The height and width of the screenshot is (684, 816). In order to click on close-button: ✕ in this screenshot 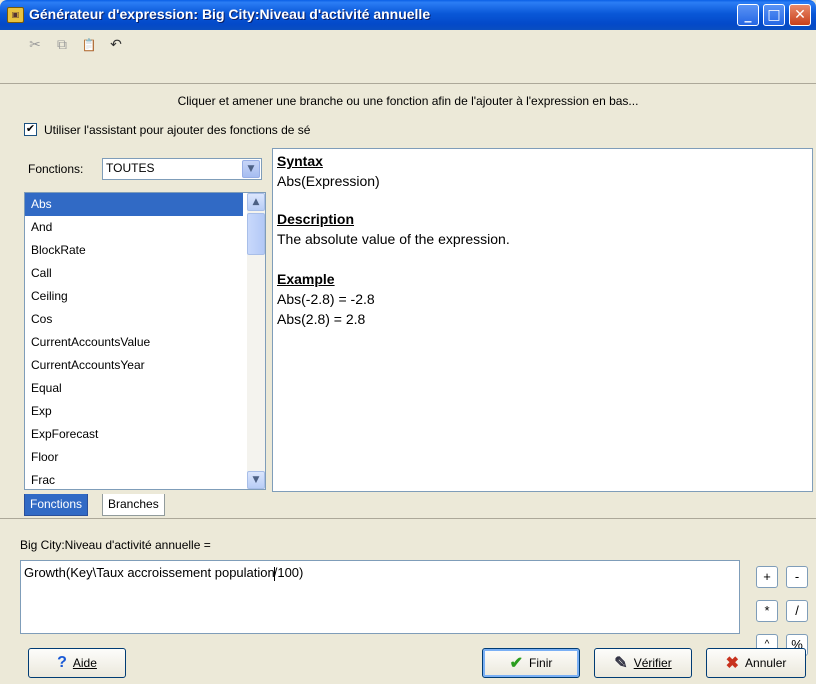, I will do `click(800, 15)`.